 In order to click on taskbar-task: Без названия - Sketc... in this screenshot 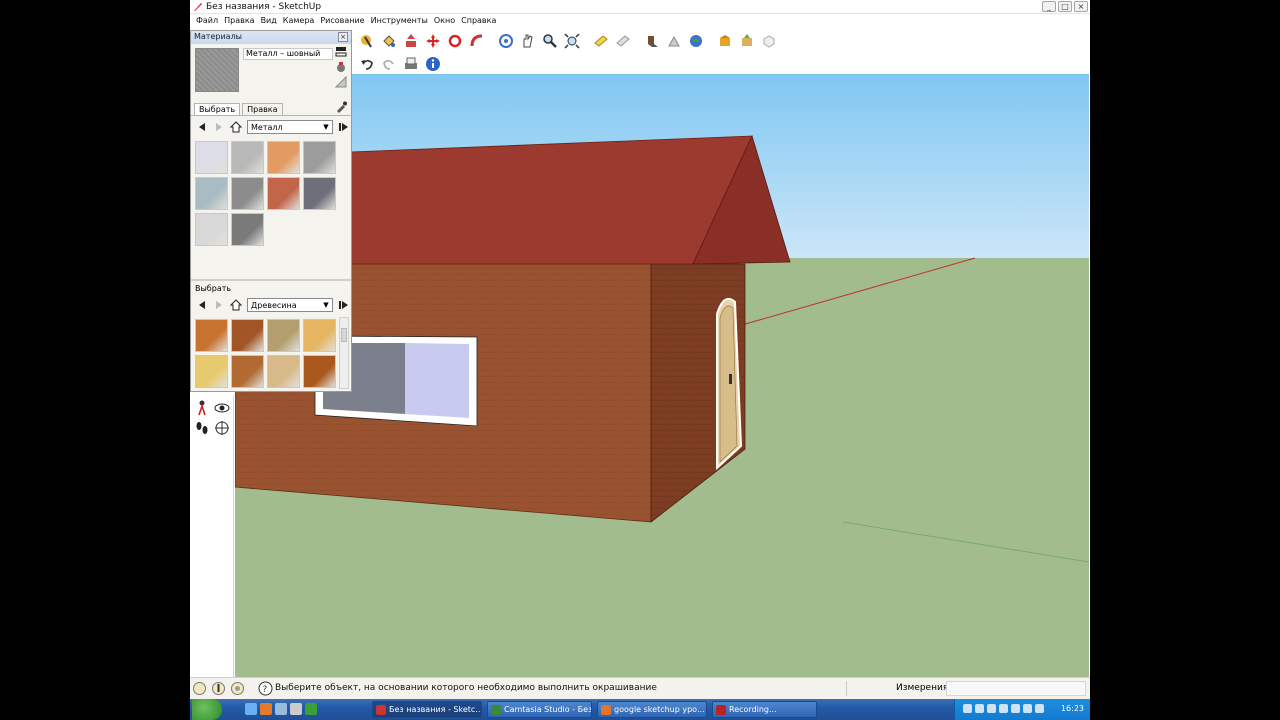, I will do `click(427, 709)`.